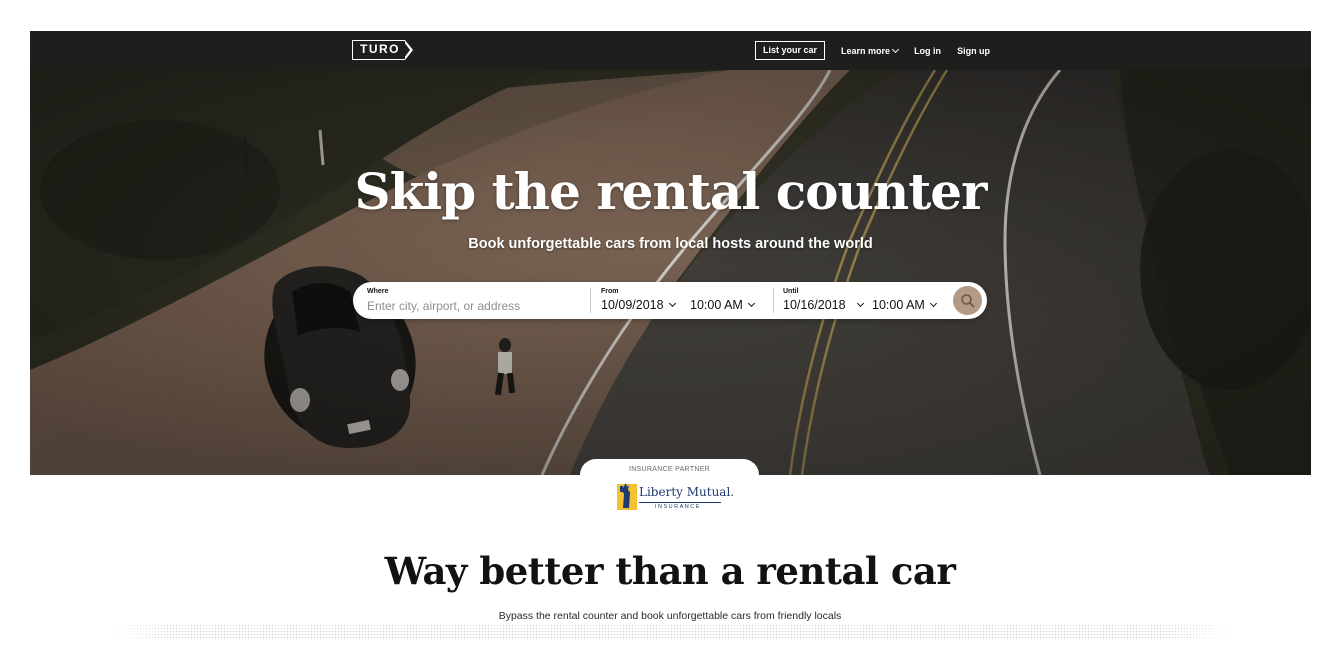 The image size is (1340, 670). I want to click on liberty-mutual-logo: Liberty Mutual. INSURANCE, so click(675, 497).